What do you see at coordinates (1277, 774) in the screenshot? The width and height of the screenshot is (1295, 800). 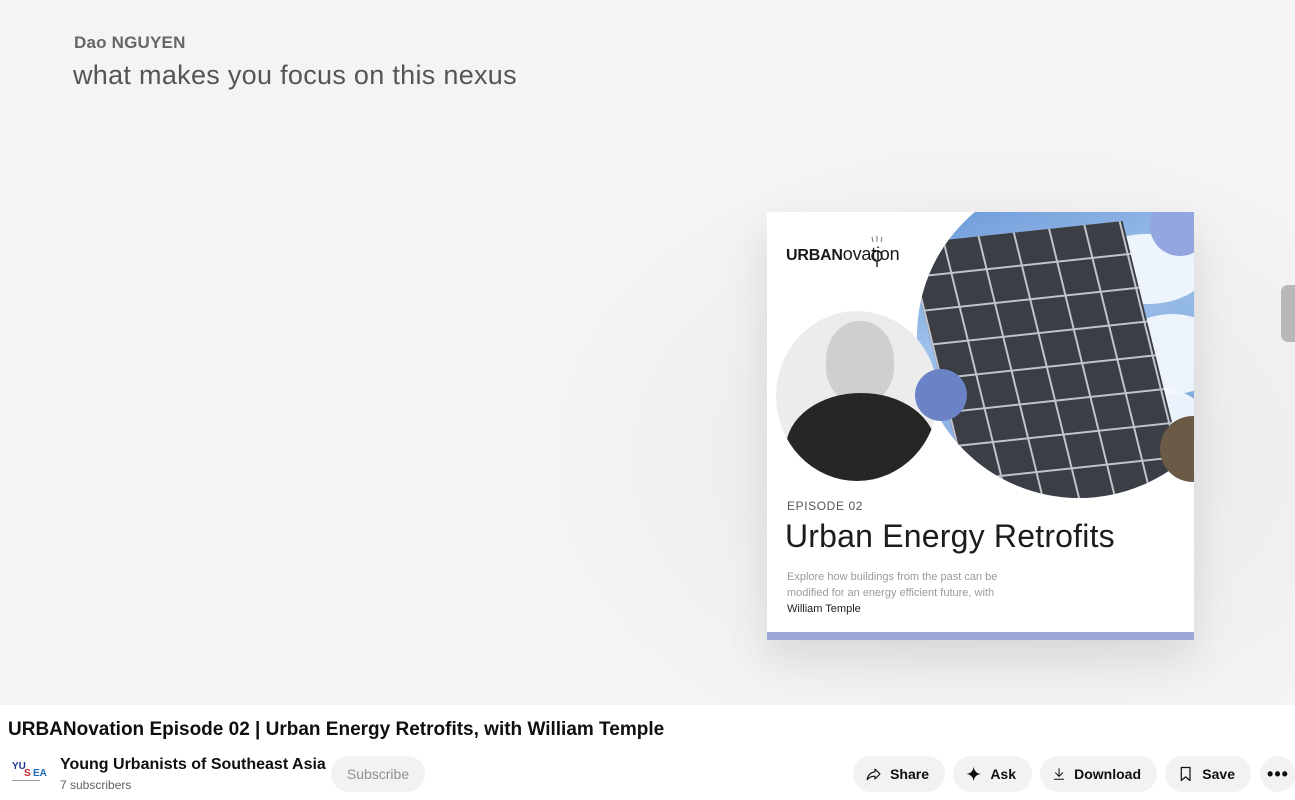 I see `more-actions-button: •••` at bounding box center [1277, 774].